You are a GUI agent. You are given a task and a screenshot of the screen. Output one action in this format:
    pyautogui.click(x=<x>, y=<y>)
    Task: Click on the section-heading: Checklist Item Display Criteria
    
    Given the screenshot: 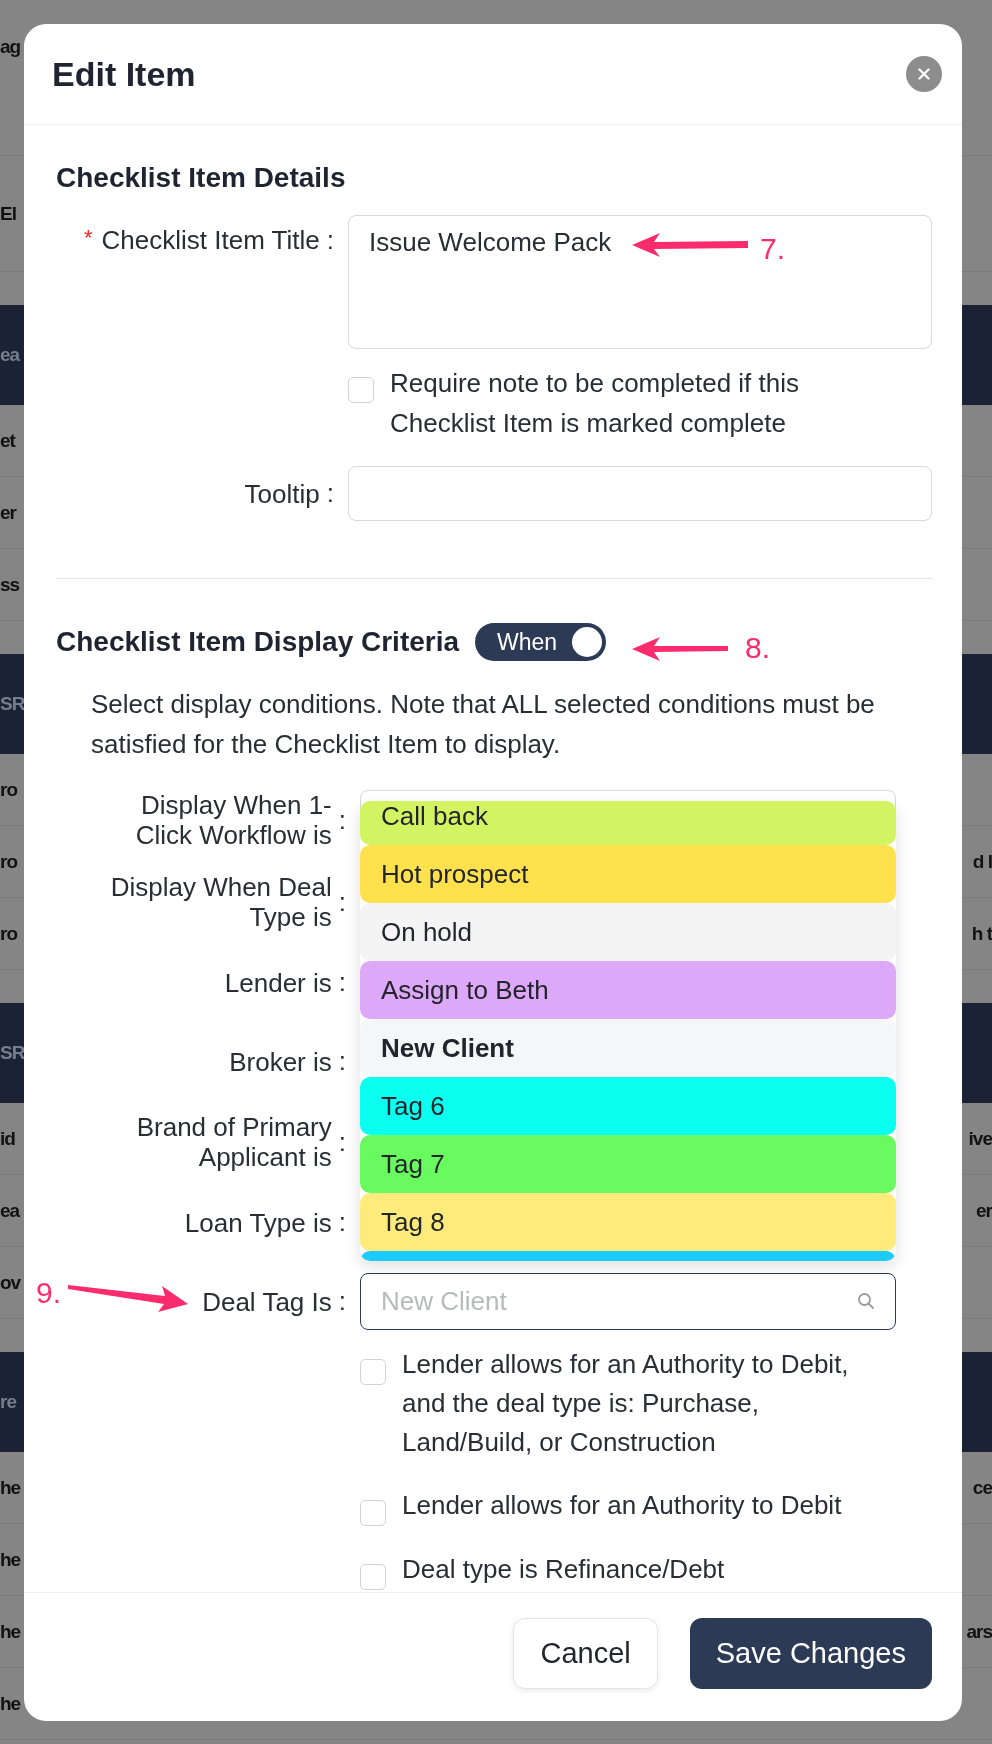 What is the action you would take?
    pyautogui.click(x=258, y=642)
    